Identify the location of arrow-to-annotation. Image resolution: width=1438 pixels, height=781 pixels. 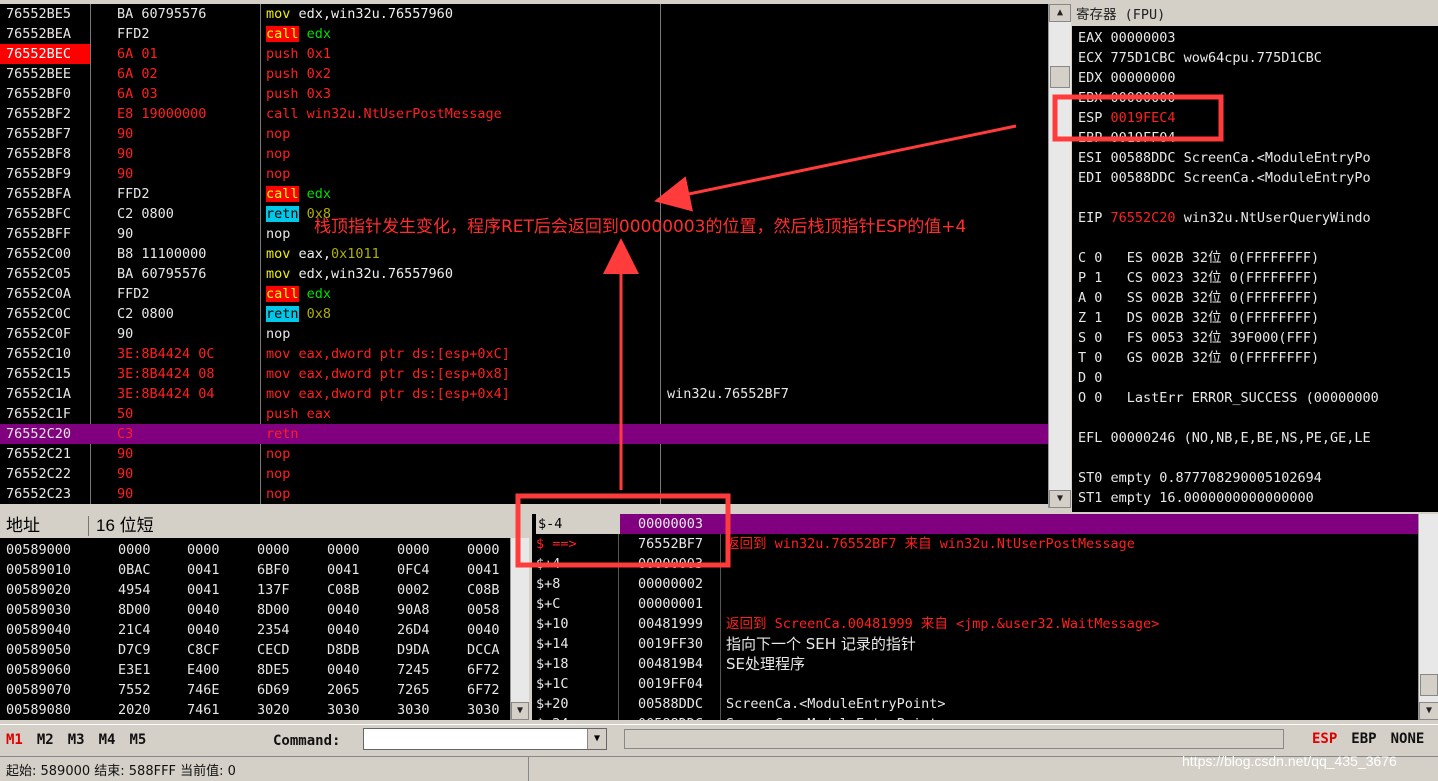
(835, 168).